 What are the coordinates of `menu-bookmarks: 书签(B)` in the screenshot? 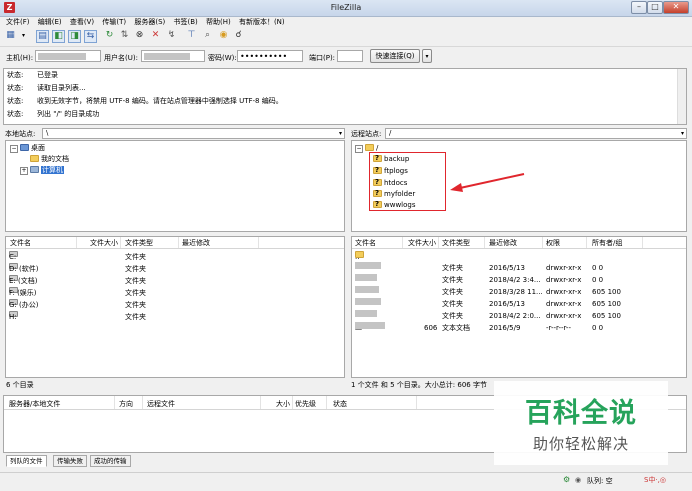 It's located at (185, 22).